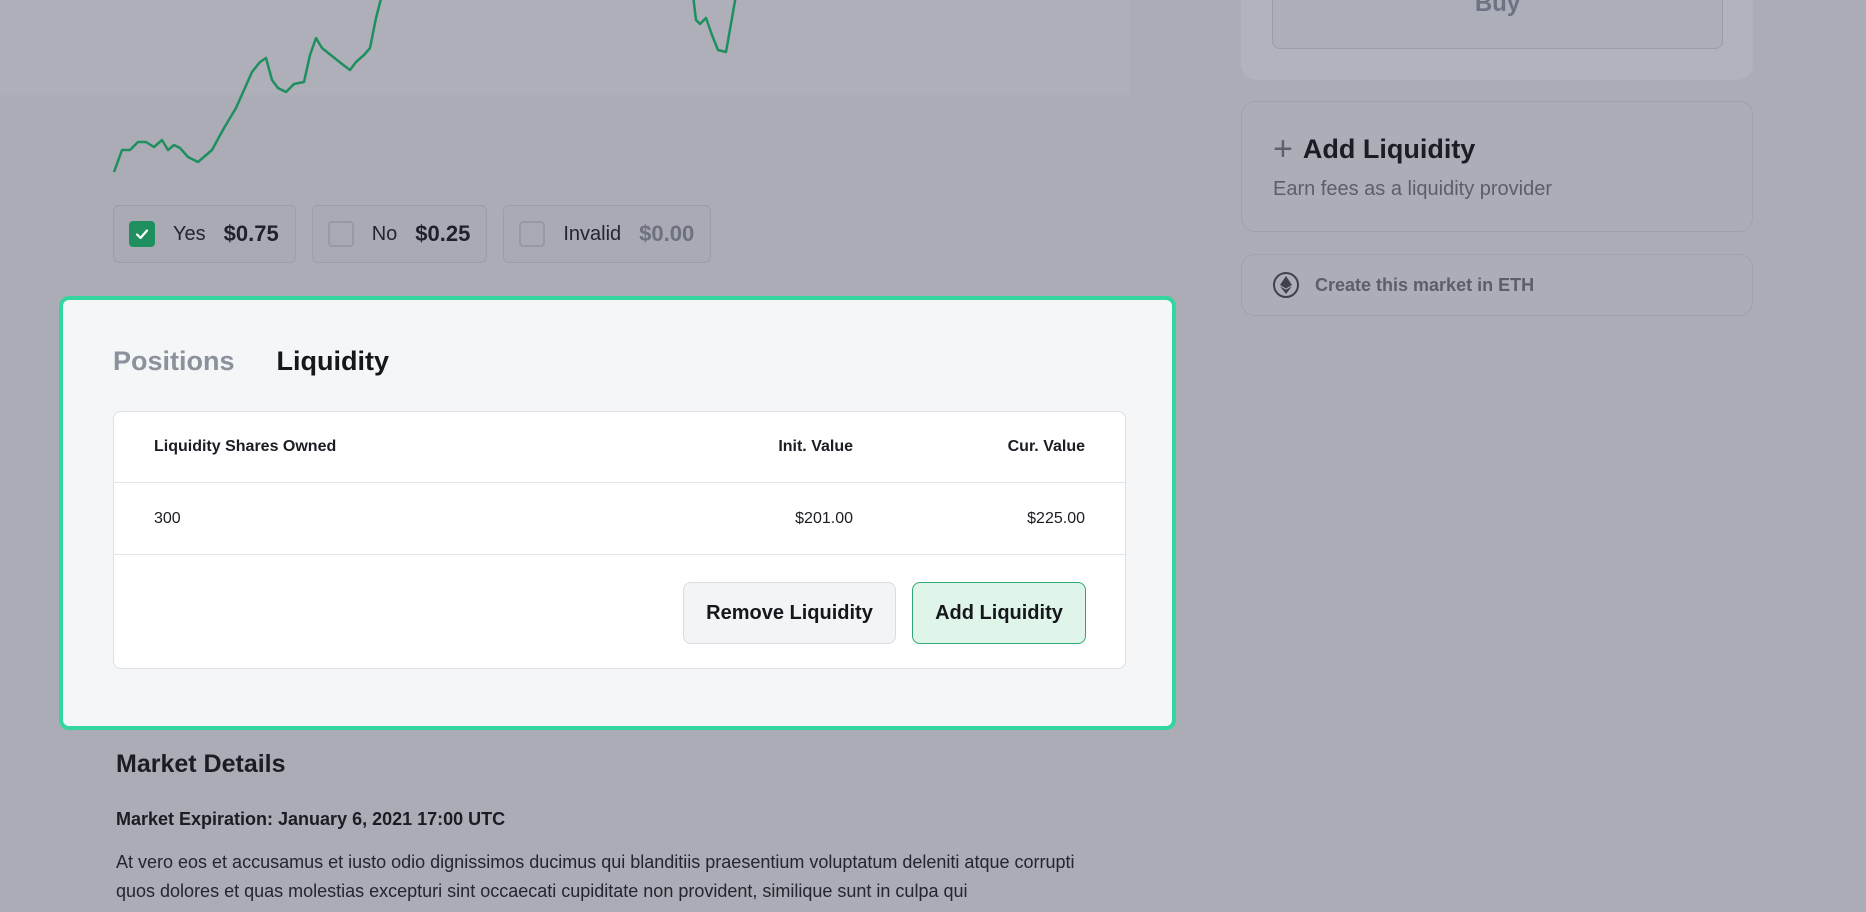  I want to click on legend-price: $0.25, so click(443, 233).